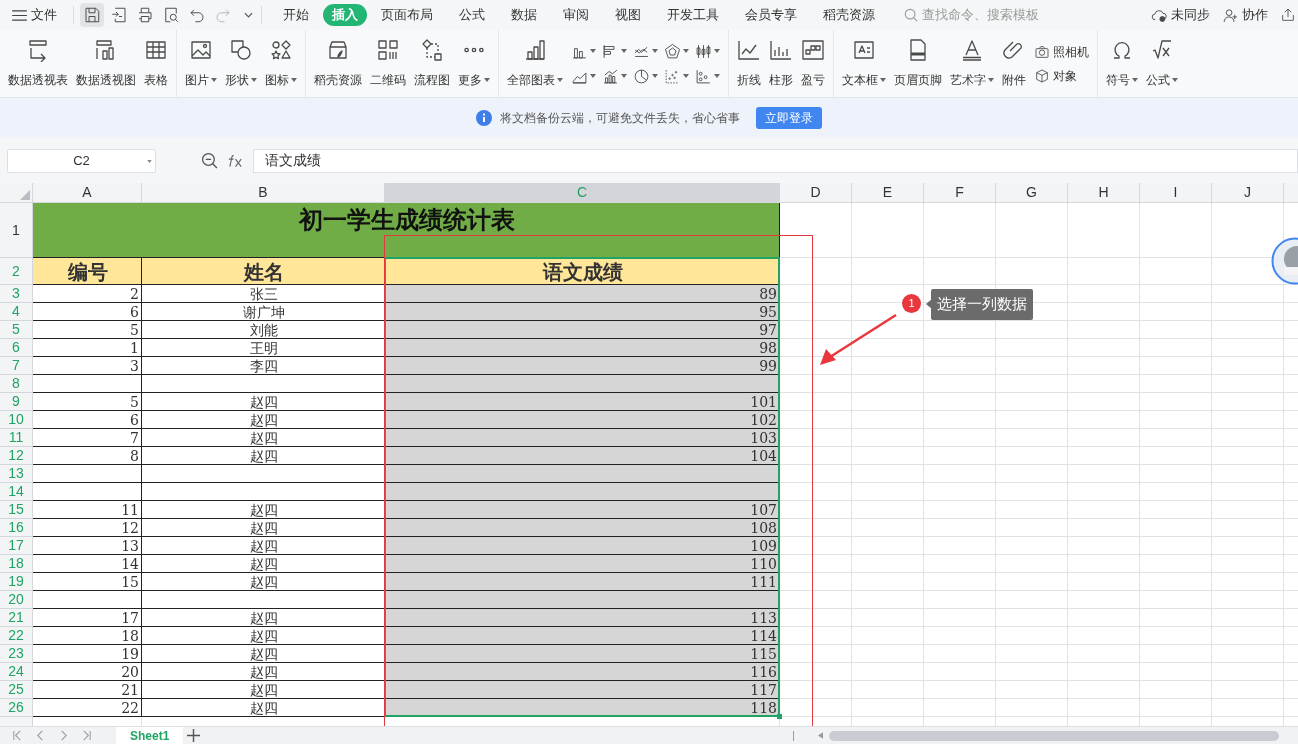 The image size is (1298, 744). I want to click on scroll-left-icon, so click(820, 735).